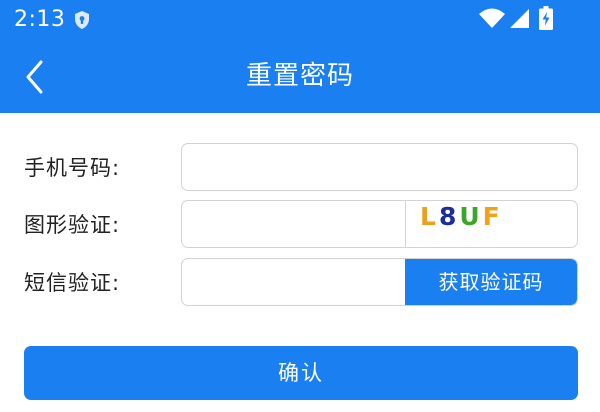 The image size is (600, 412). I want to click on get-sms-code-button: 获取验证码, so click(491, 282).